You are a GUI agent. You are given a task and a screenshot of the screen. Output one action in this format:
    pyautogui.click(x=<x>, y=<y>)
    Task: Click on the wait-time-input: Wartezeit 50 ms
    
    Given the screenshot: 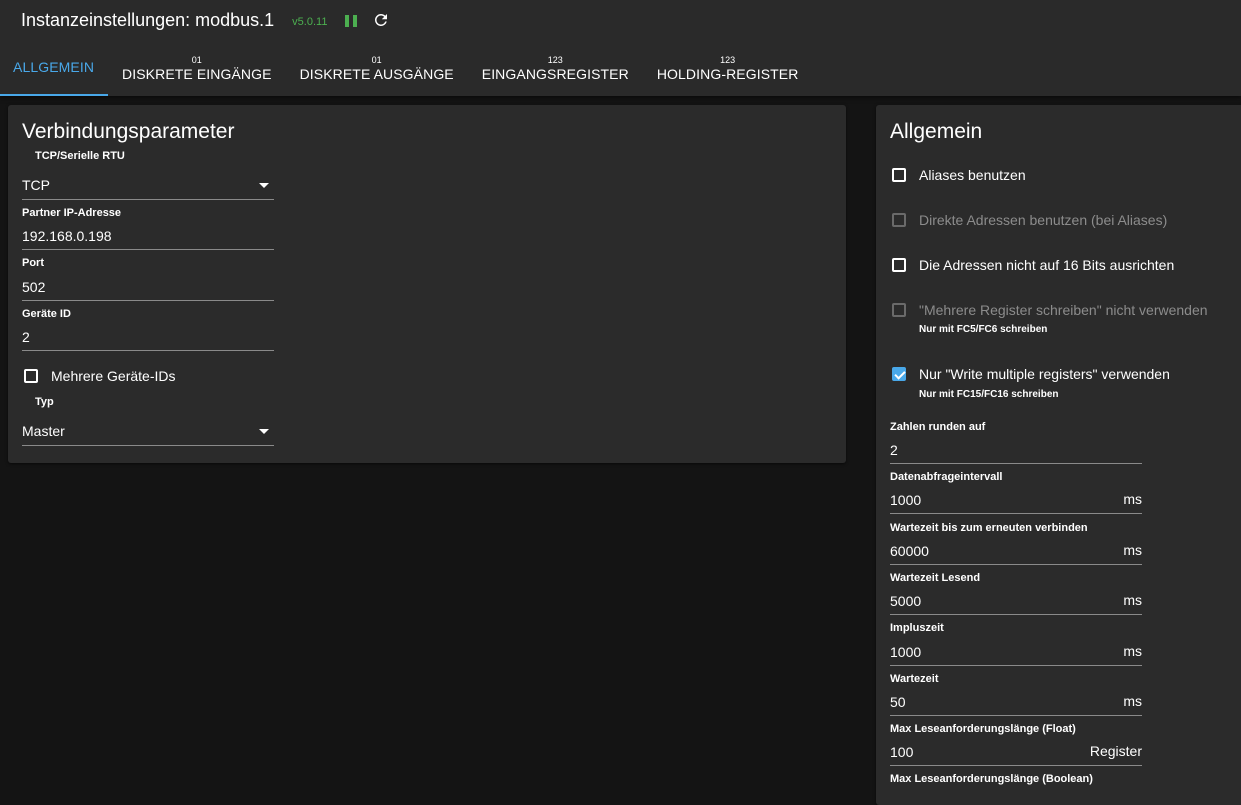 What is the action you would take?
    pyautogui.click(x=1016, y=694)
    